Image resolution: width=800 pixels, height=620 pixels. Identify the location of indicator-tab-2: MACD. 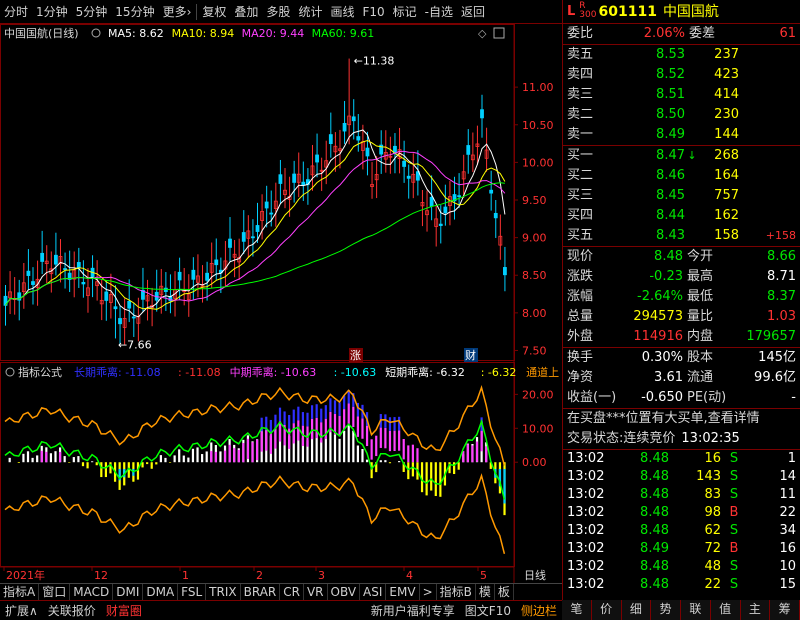
(92, 592).